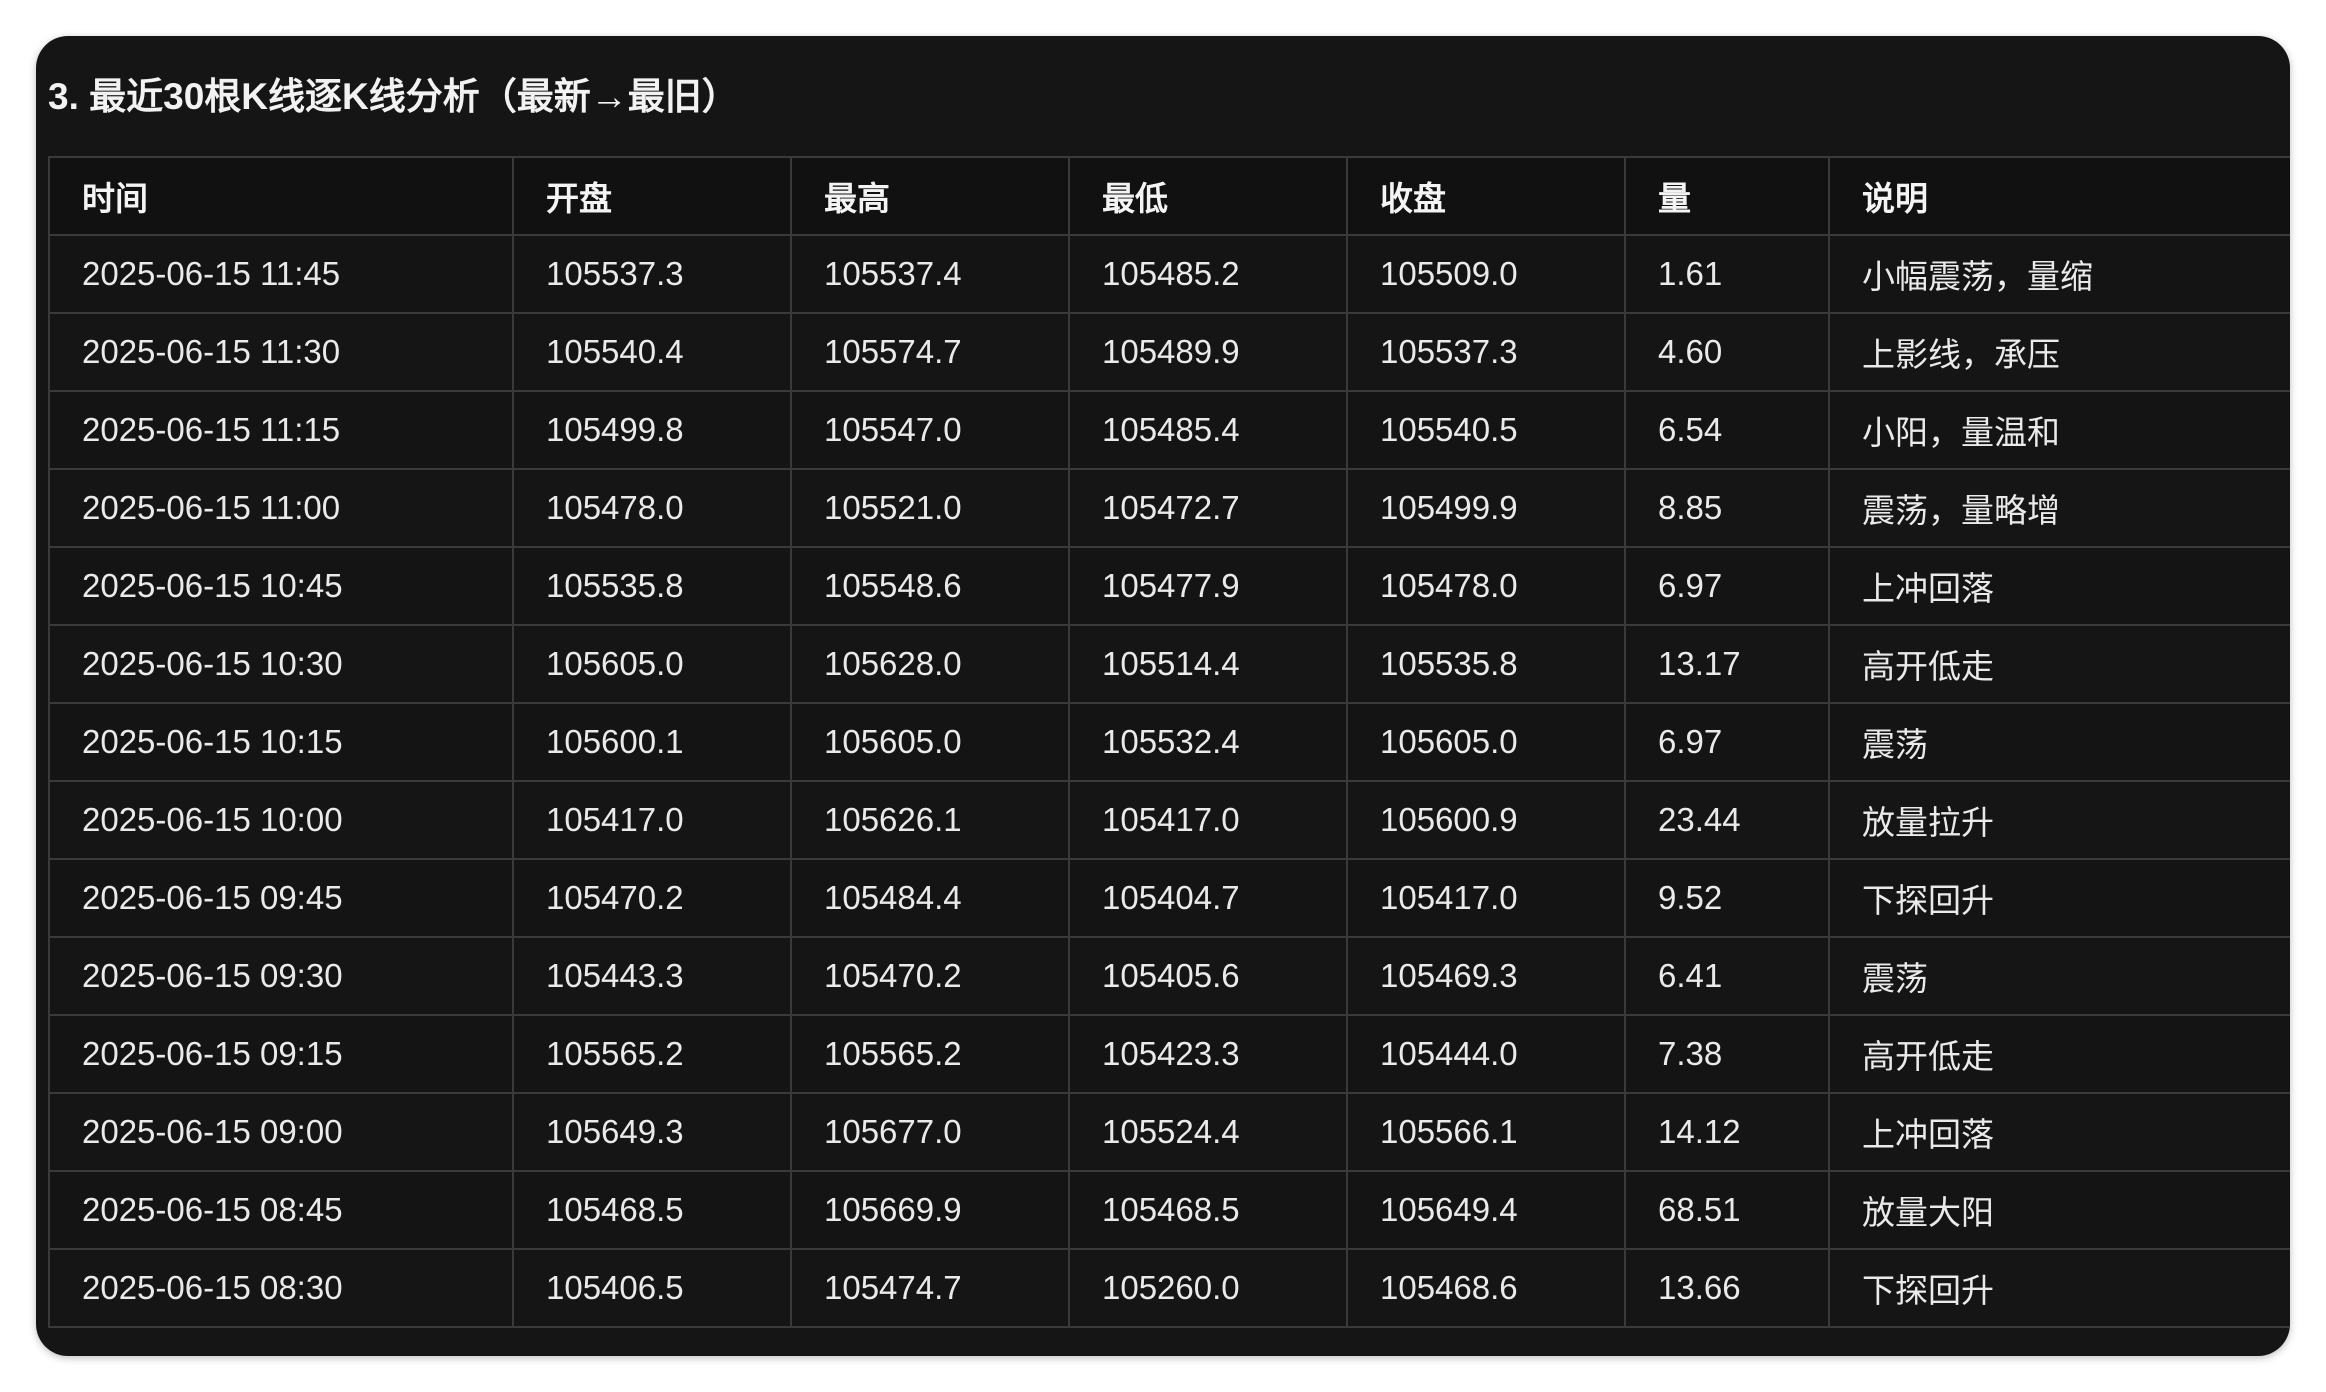  I want to click on high-cell: 105626.1, so click(930, 820).